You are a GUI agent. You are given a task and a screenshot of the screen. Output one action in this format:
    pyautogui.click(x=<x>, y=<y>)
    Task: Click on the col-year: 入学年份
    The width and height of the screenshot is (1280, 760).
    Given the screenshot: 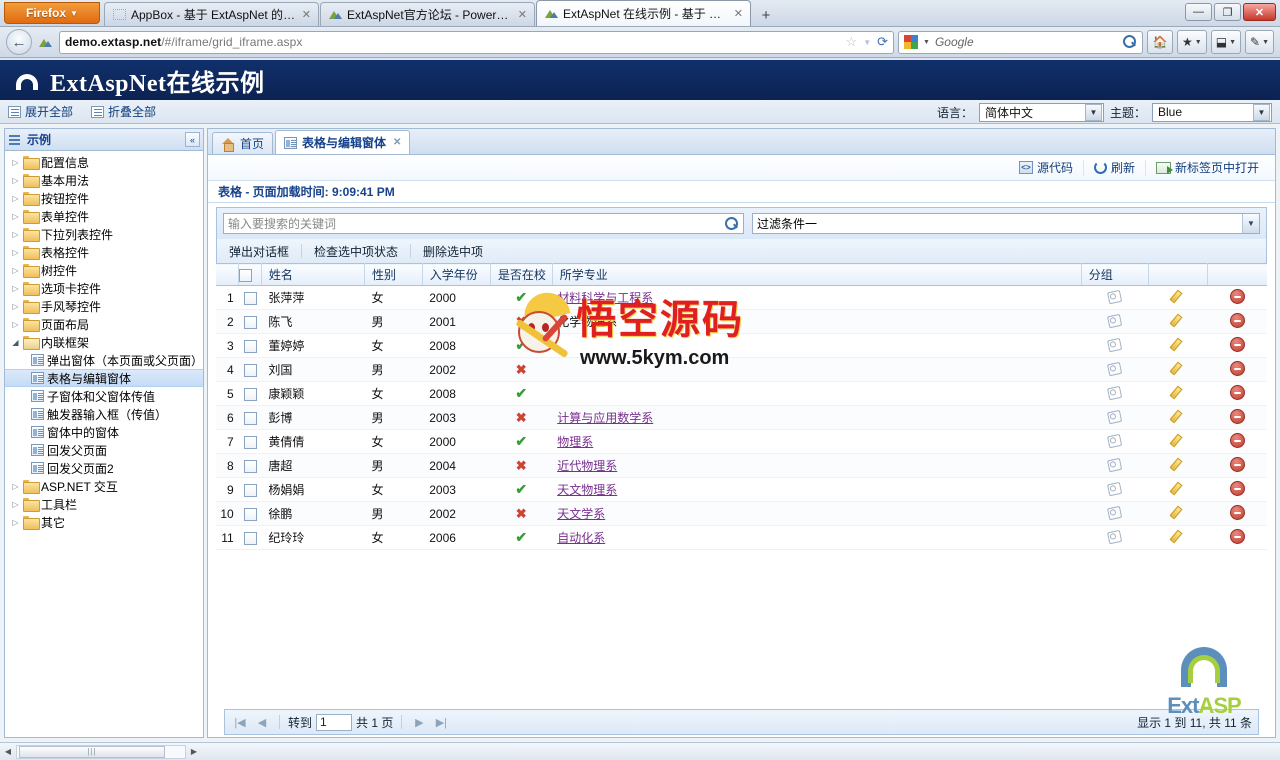 What is the action you would take?
    pyautogui.click(x=456, y=274)
    